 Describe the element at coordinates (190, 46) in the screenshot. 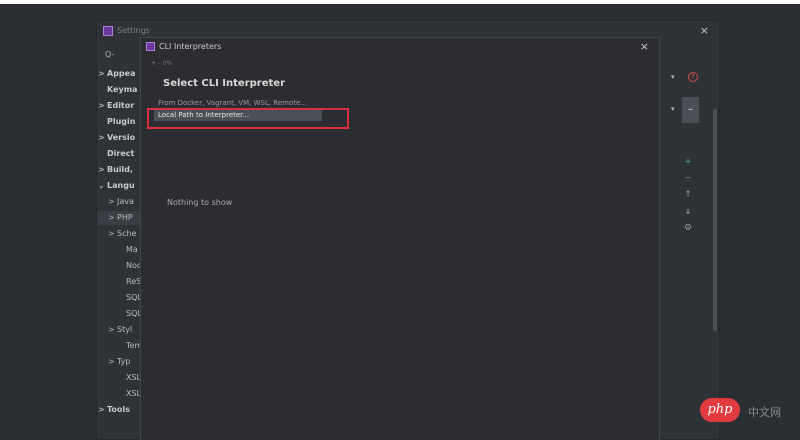

I see `cli-dialog-title: CLI Interpreters` at that location.